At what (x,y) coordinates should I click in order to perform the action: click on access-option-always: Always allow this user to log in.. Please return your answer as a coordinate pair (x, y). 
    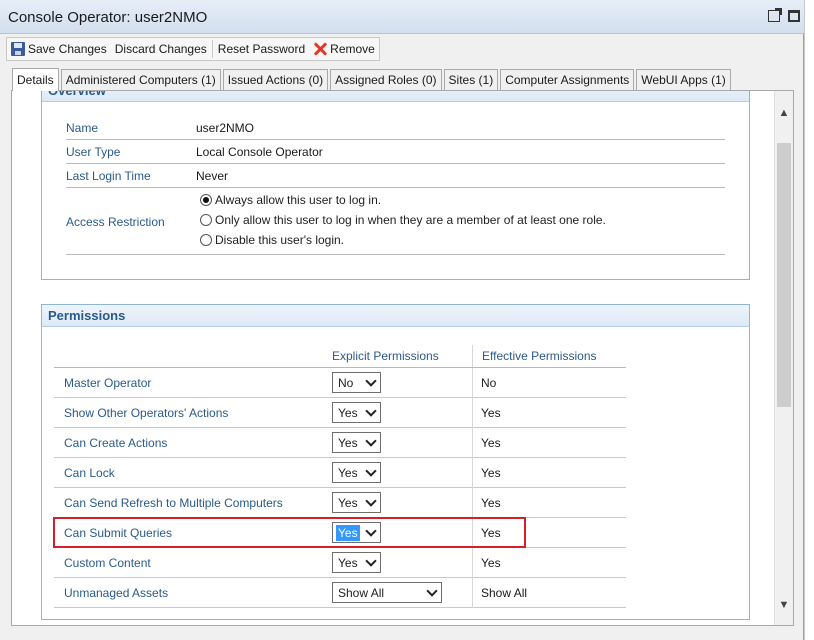
    Looking at the image, I should click on (290, 200).